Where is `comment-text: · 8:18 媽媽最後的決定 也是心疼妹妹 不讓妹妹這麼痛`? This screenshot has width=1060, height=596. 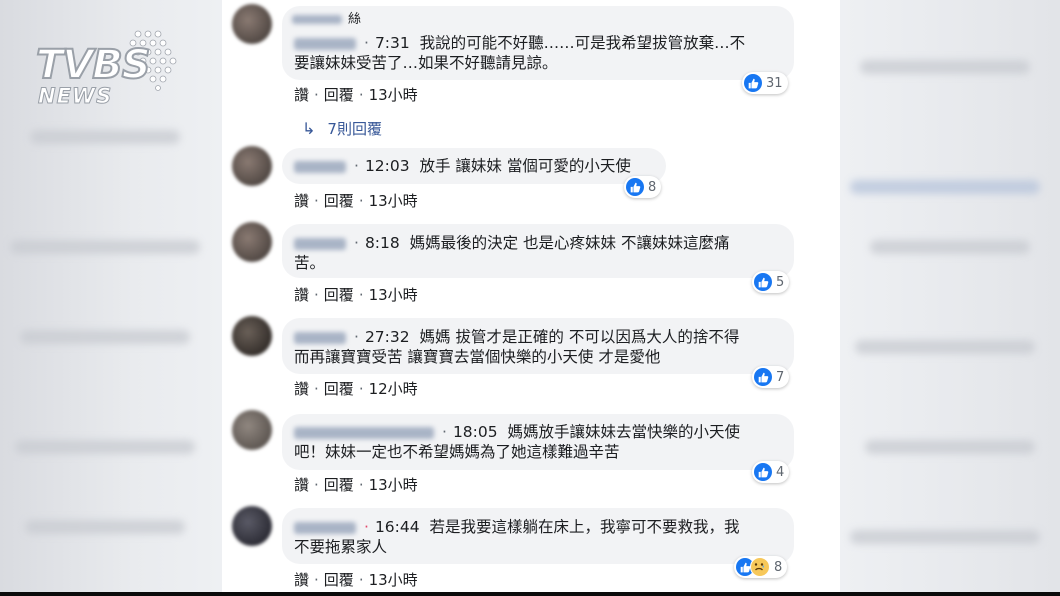 comment-text: · 8:18 媽媽最後的決定 也是心疼妹妹 不讓妹妹這麼痛 is located at coordinates (511, 243).